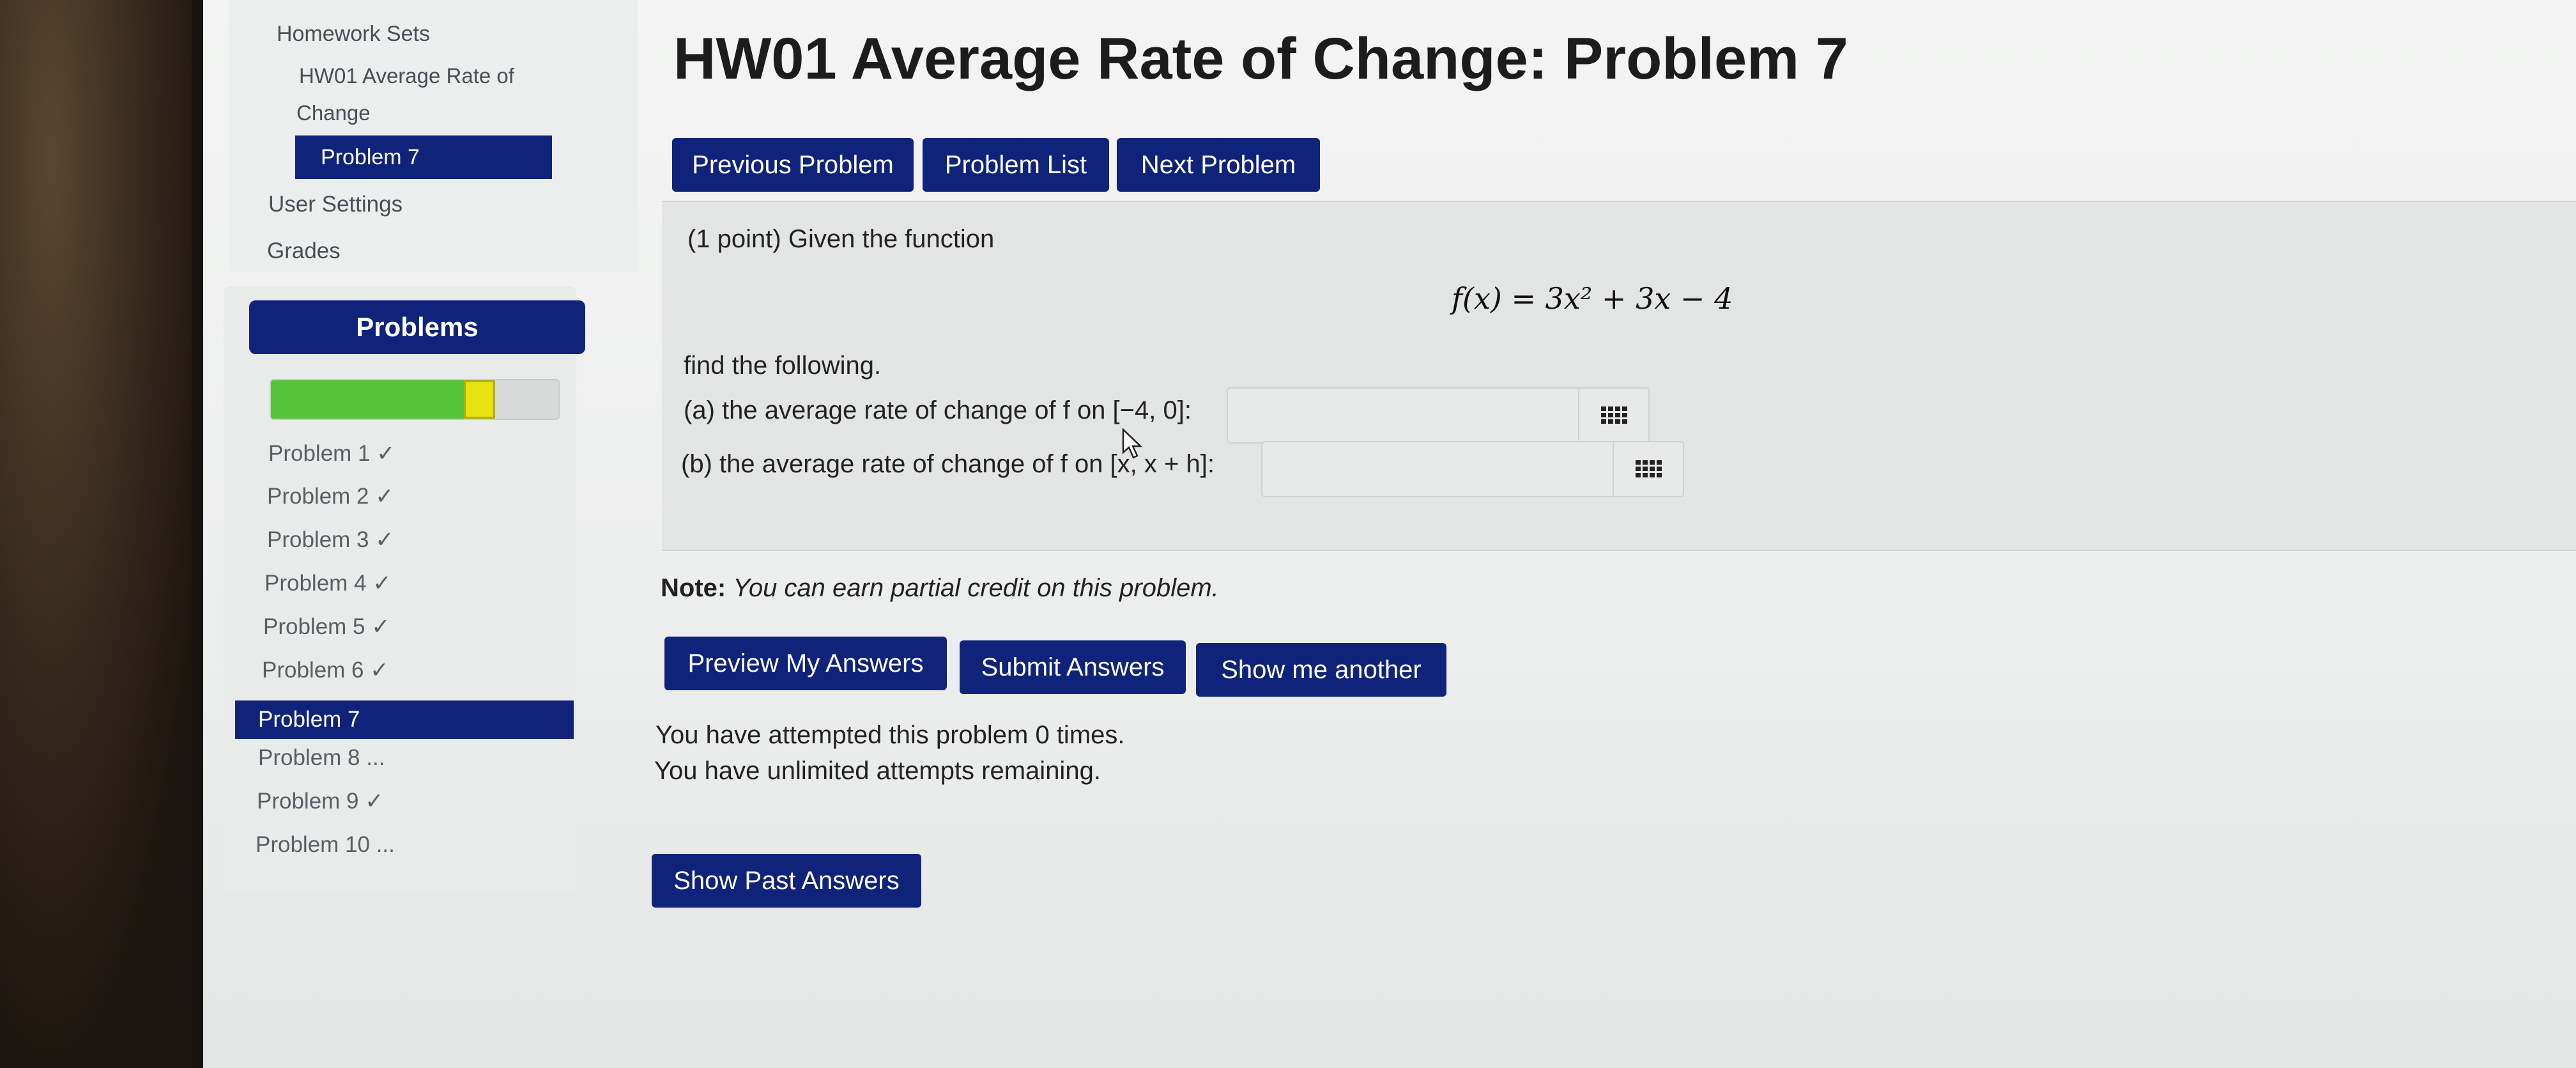  I want to click on page-title: HW01 Average Rate of Change: Problem 7, so click(1260, 59).